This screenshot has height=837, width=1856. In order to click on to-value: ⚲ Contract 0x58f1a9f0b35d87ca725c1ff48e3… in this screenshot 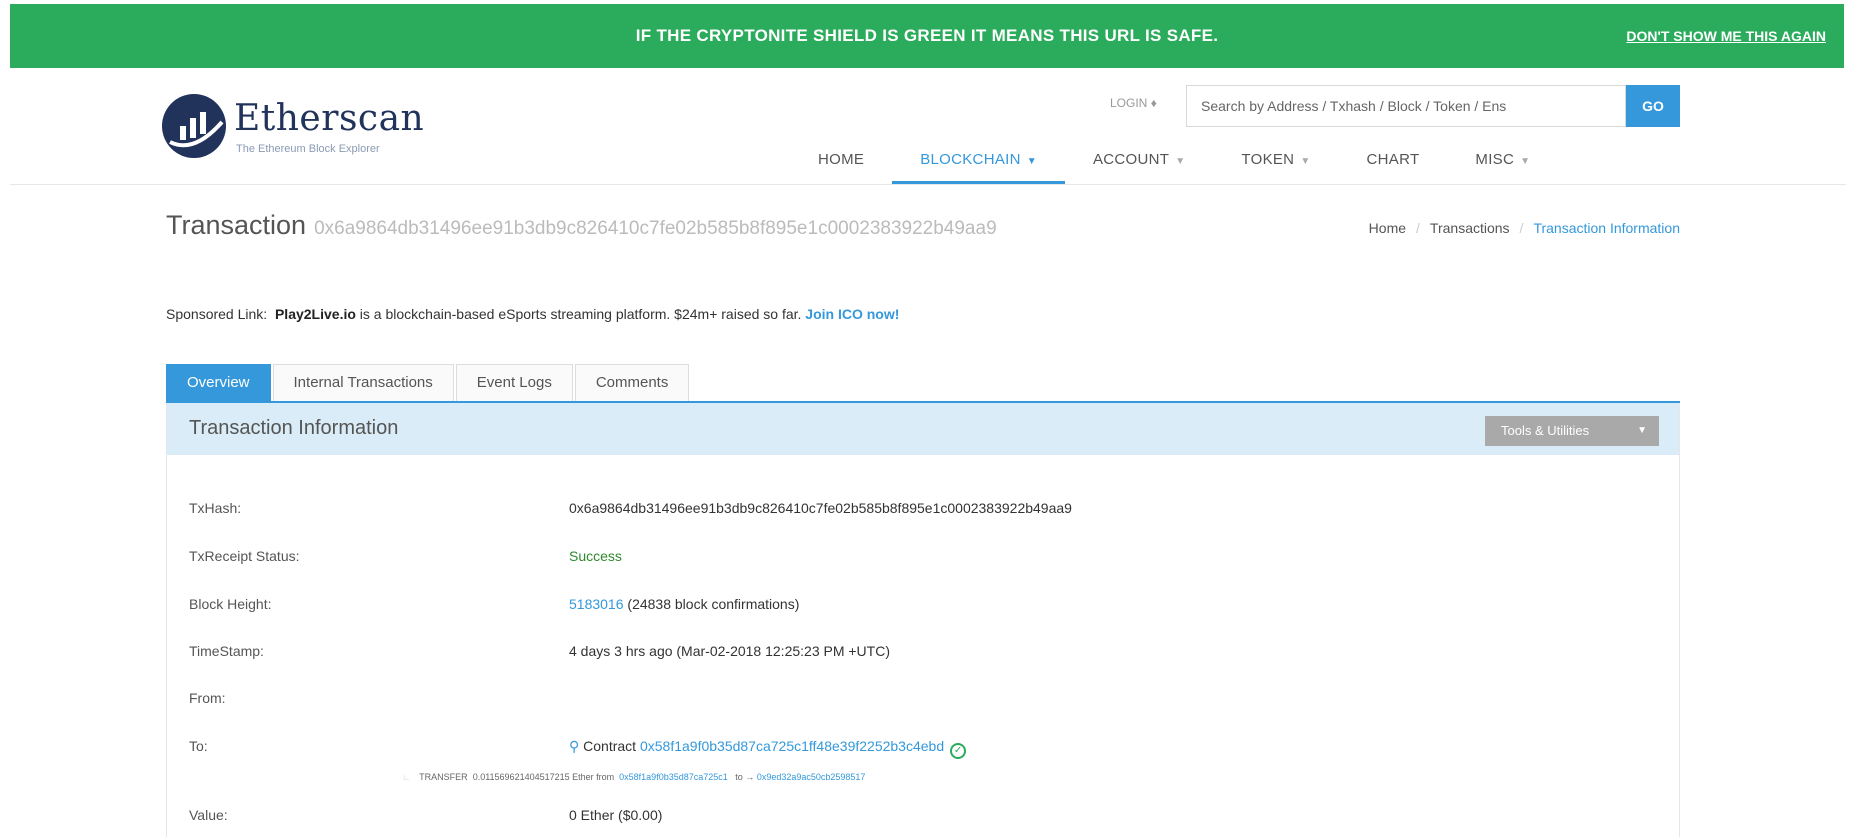, I will do `click(768, 748)`.